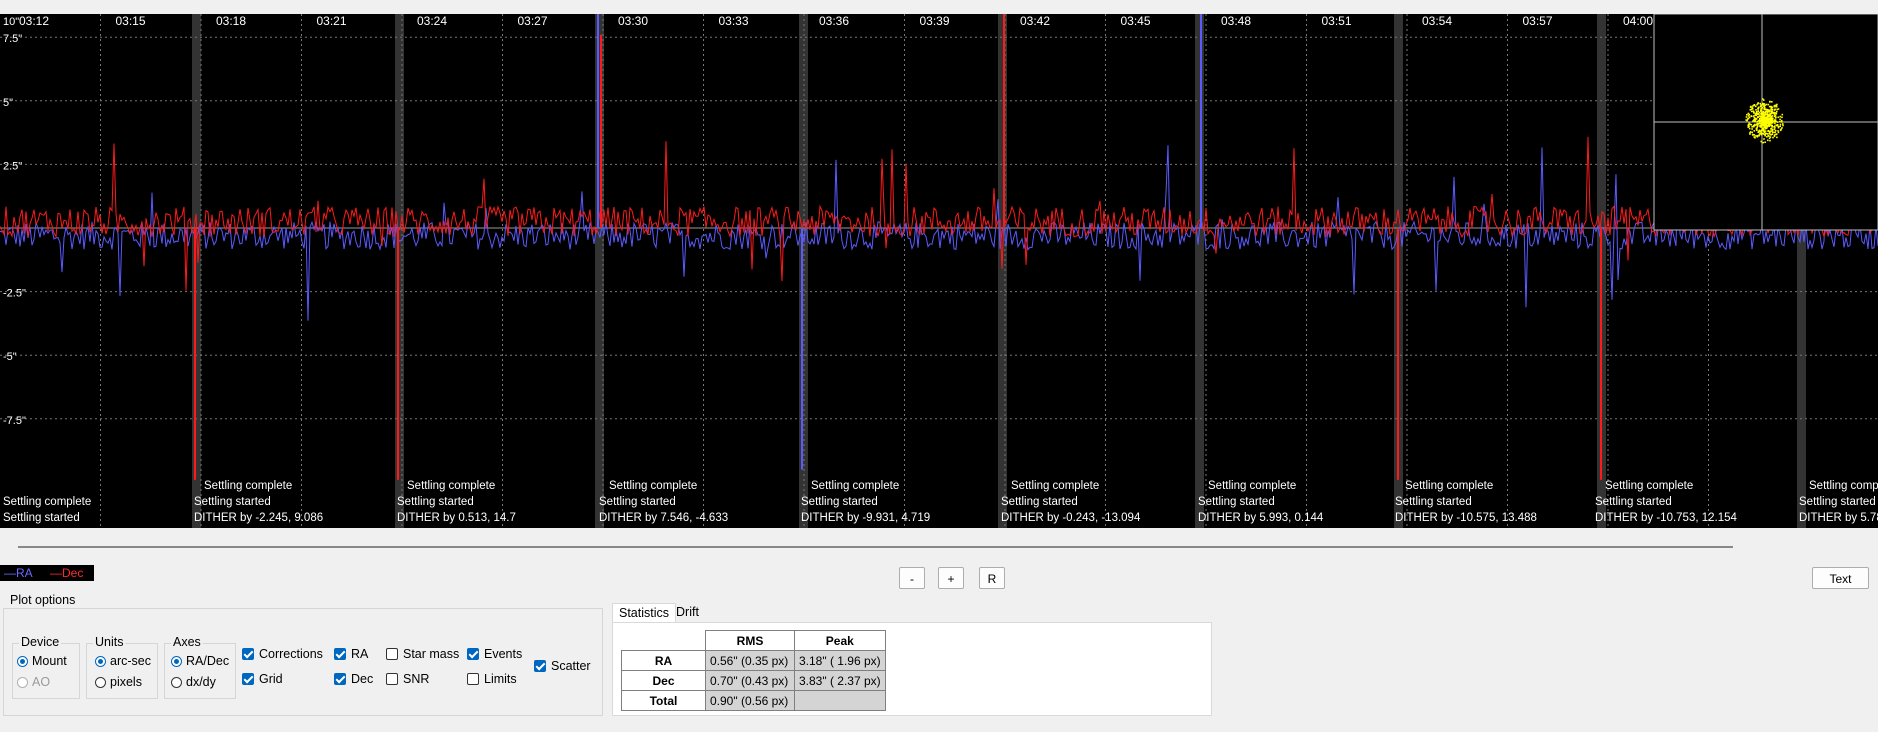 The height and width of the screenshot is (732, 1878). Describe the element at coordinates (992, 578) in the screenshot. I see `reset-zoom-button: R` at that location.